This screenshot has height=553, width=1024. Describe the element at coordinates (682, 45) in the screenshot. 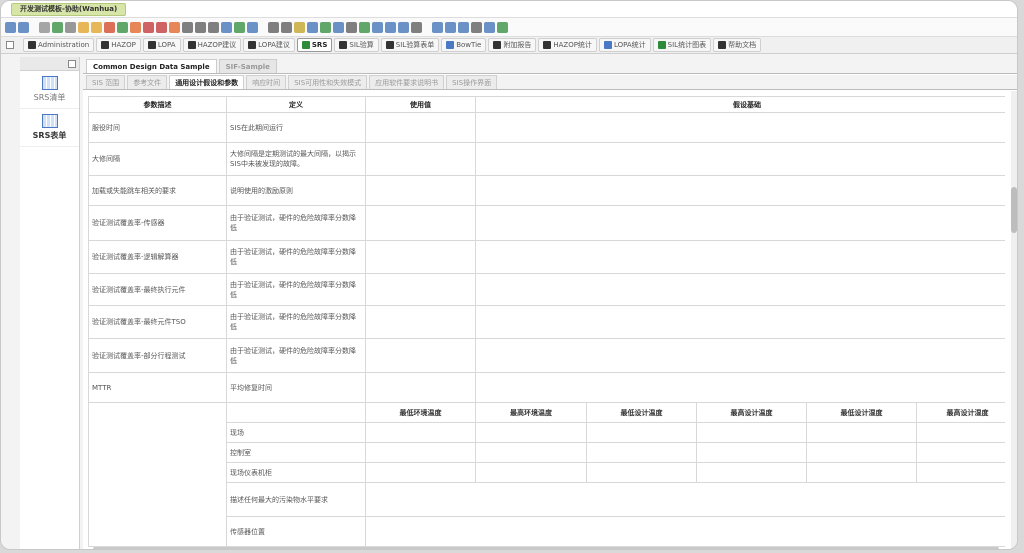

I see `nav-tab-12: SIL统计图表` at that location.